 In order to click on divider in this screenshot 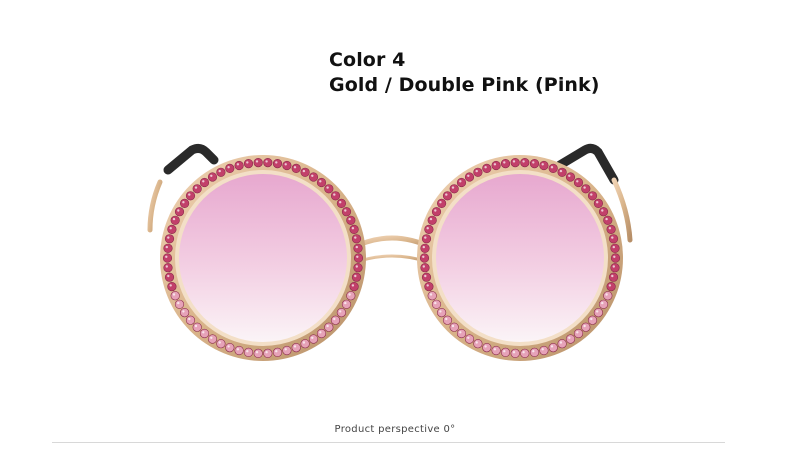, I will do `click(388, 442)`.